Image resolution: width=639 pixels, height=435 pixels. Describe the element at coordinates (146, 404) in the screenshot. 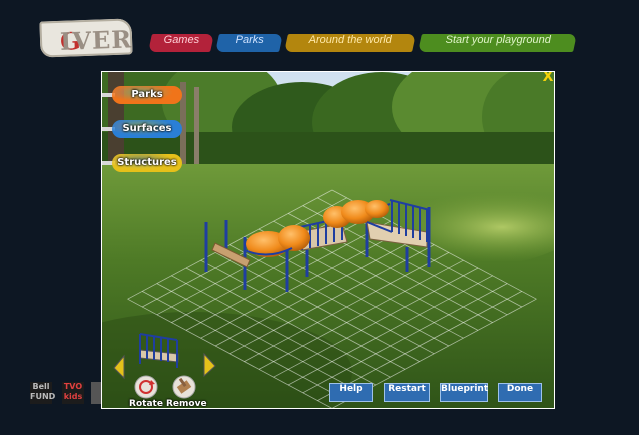

I see `rotate-label: Rotate` at that location.